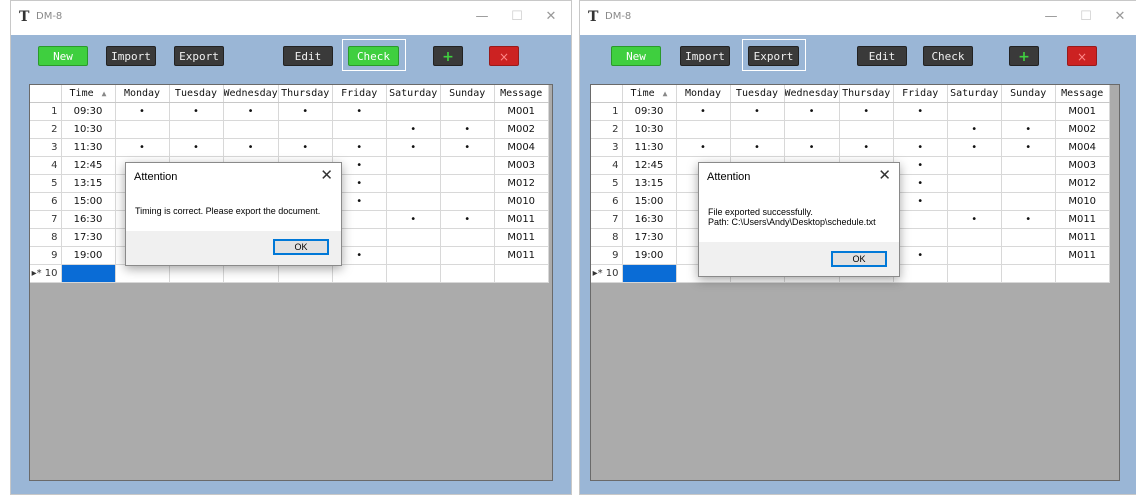 The image size is (1136, 503). What do you see at coordinates (88, 219) in the screenshot?
I see `time-cell: 16:30` at bounding box center [88, 219].